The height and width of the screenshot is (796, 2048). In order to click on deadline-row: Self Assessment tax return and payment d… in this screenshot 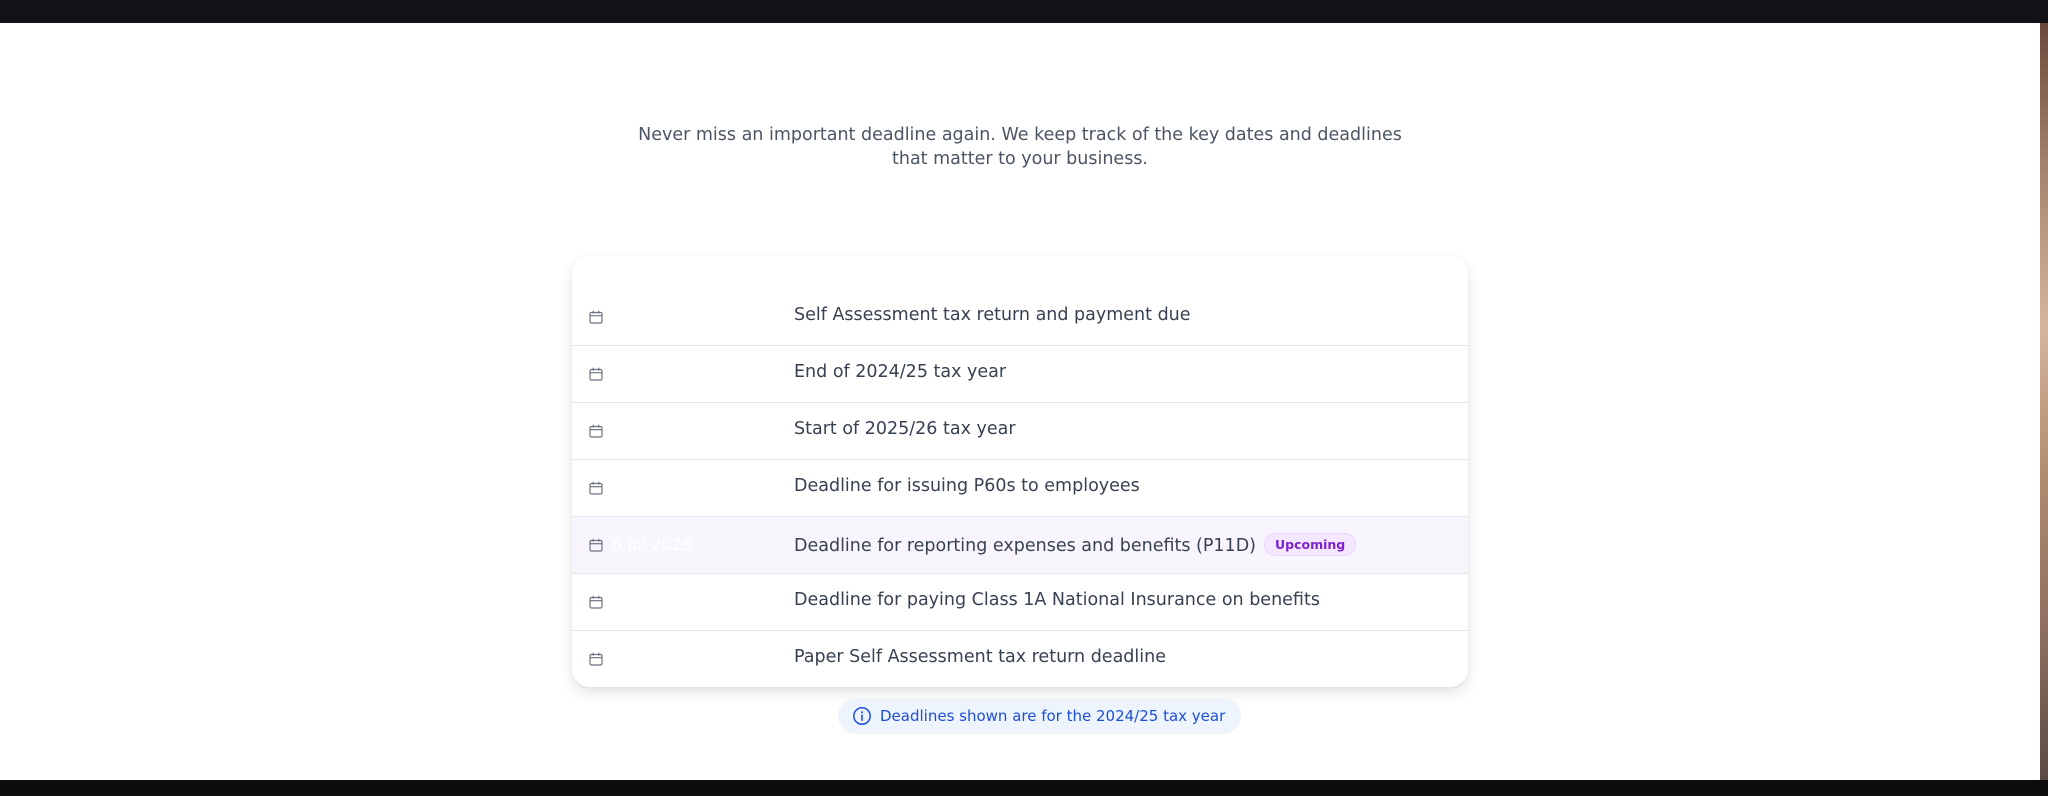, I will do `click(1020, 317)`.